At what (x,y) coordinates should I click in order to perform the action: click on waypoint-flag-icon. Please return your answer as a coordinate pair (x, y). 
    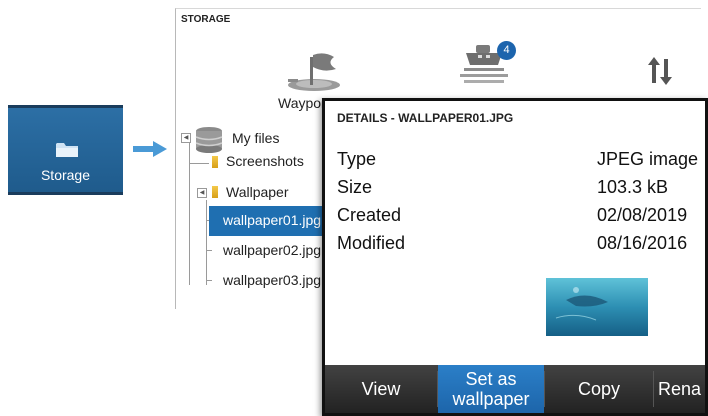
    Looking at the image, I should click on (314, 71).